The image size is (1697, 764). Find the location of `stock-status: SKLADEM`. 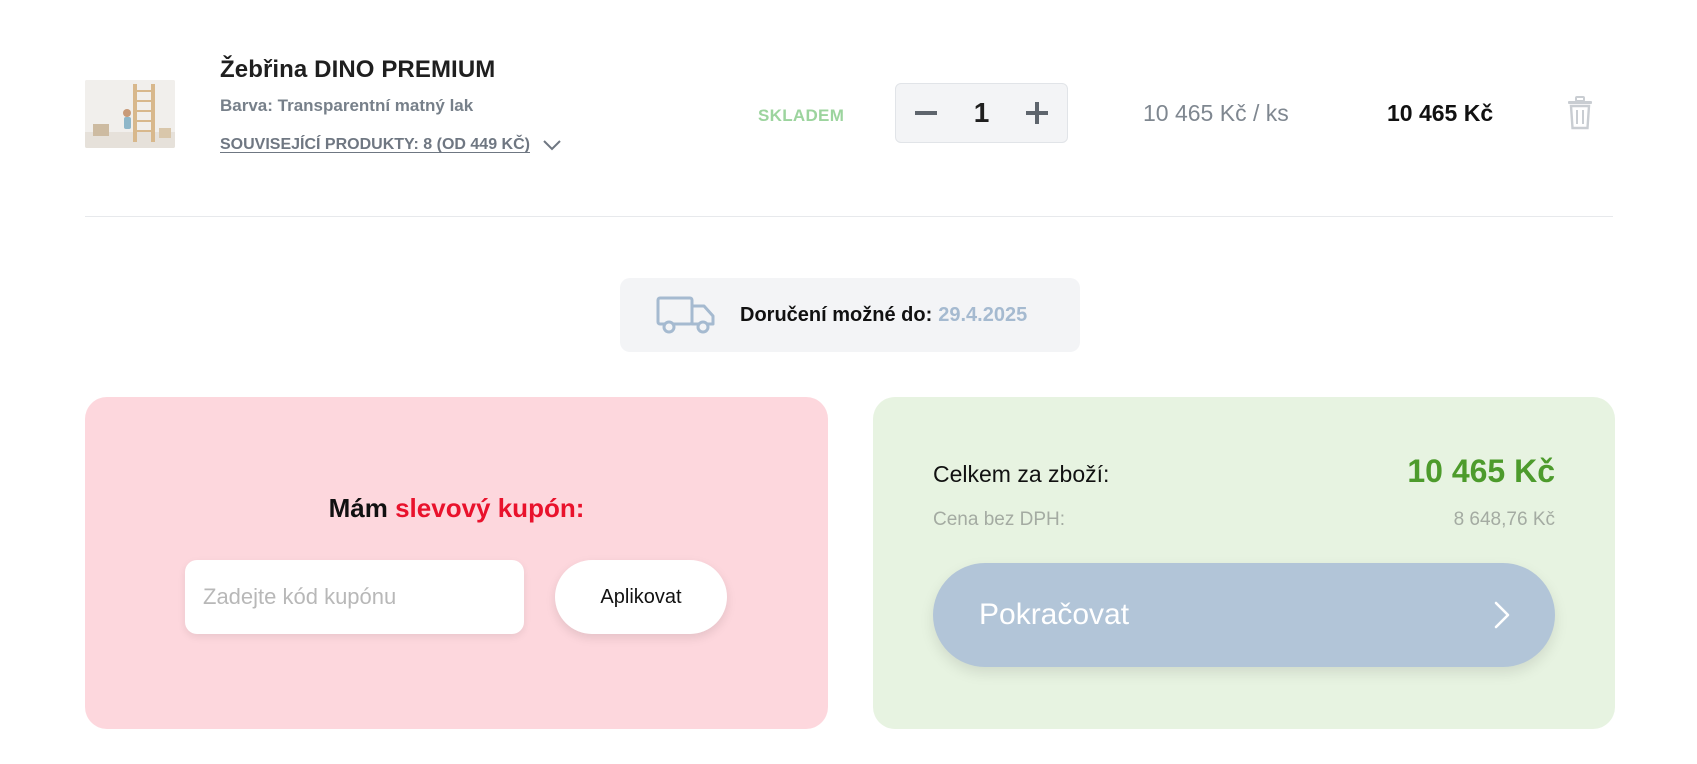

stock-status: SKLADEM is located at coordinates (801, 115).